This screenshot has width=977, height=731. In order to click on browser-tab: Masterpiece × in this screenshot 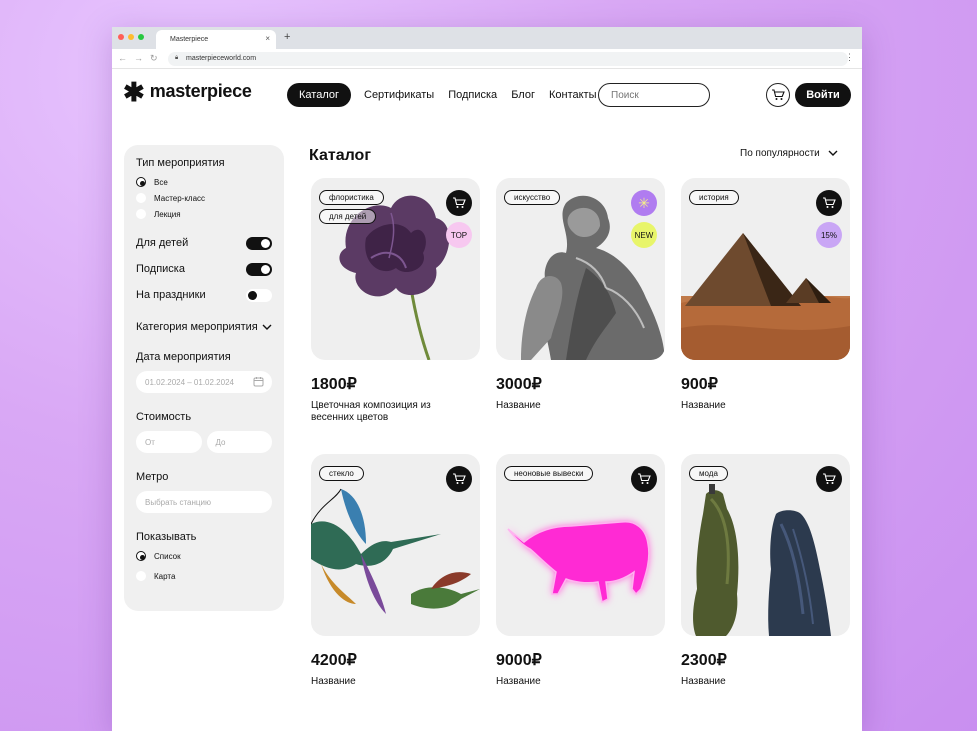, I will do `click(216, 39)`.